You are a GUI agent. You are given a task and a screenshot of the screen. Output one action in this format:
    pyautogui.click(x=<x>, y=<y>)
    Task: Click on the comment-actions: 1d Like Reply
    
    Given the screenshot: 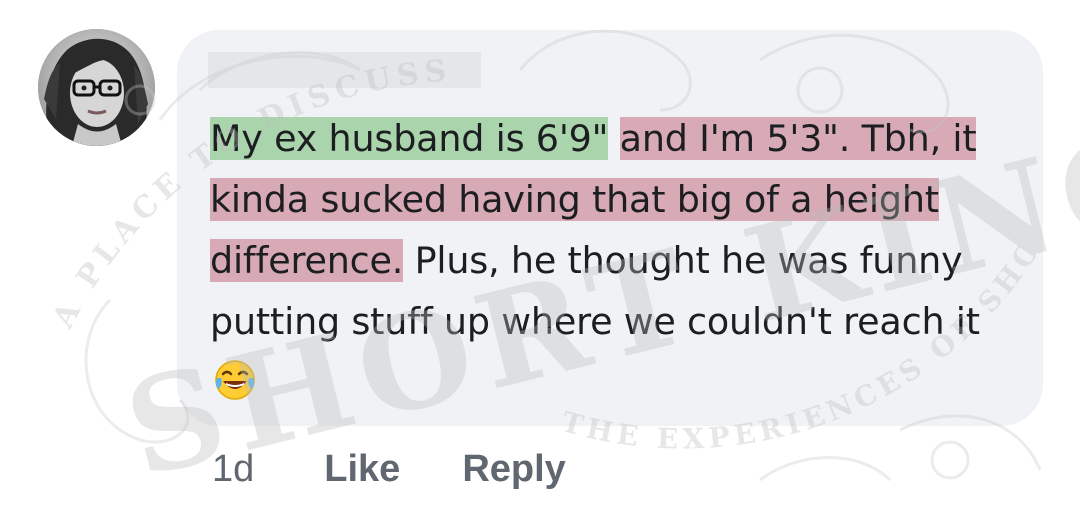 What is the action you would take?
    pyautogui.click(x=389, y=469)
    